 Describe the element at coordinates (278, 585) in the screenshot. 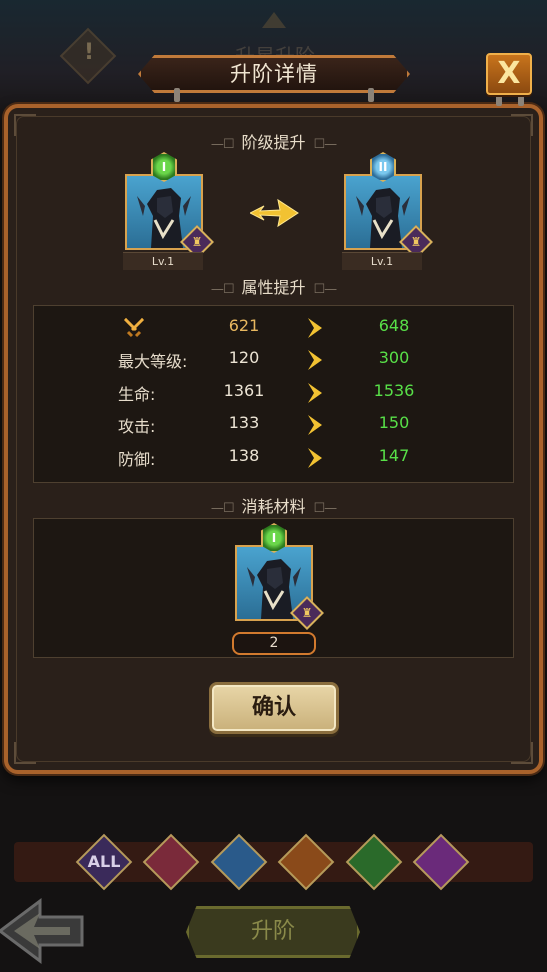

I see `material-hero-card: I ♜` at that location.